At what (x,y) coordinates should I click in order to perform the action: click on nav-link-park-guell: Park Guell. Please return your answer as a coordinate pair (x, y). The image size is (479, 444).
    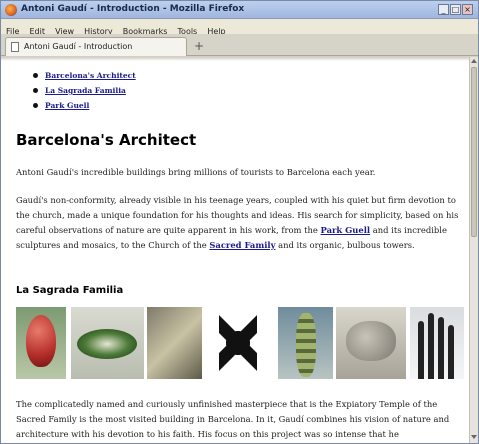
    Looking at the image, I should click on (67, 105).